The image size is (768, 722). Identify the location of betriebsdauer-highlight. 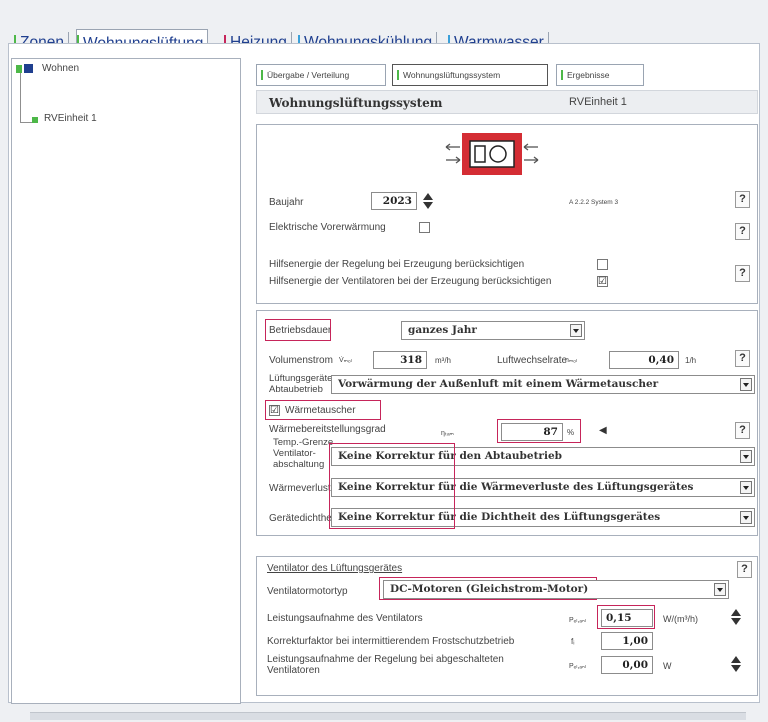
(298, 330).